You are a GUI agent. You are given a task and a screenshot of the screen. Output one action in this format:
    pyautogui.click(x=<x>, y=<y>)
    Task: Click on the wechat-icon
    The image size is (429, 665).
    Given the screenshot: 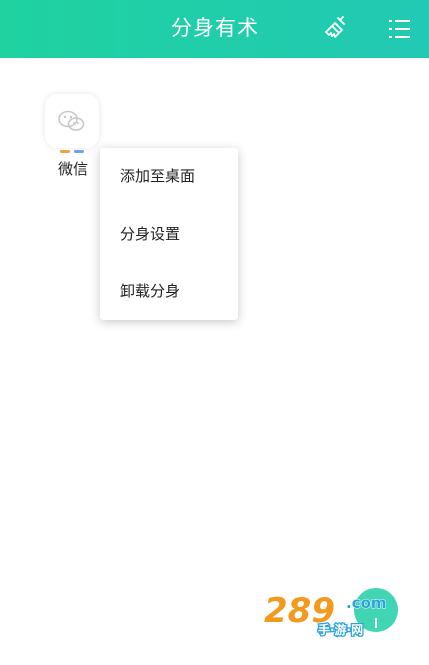 What is the action you would take?
    pyautogui.click(x=71, y=120)
    